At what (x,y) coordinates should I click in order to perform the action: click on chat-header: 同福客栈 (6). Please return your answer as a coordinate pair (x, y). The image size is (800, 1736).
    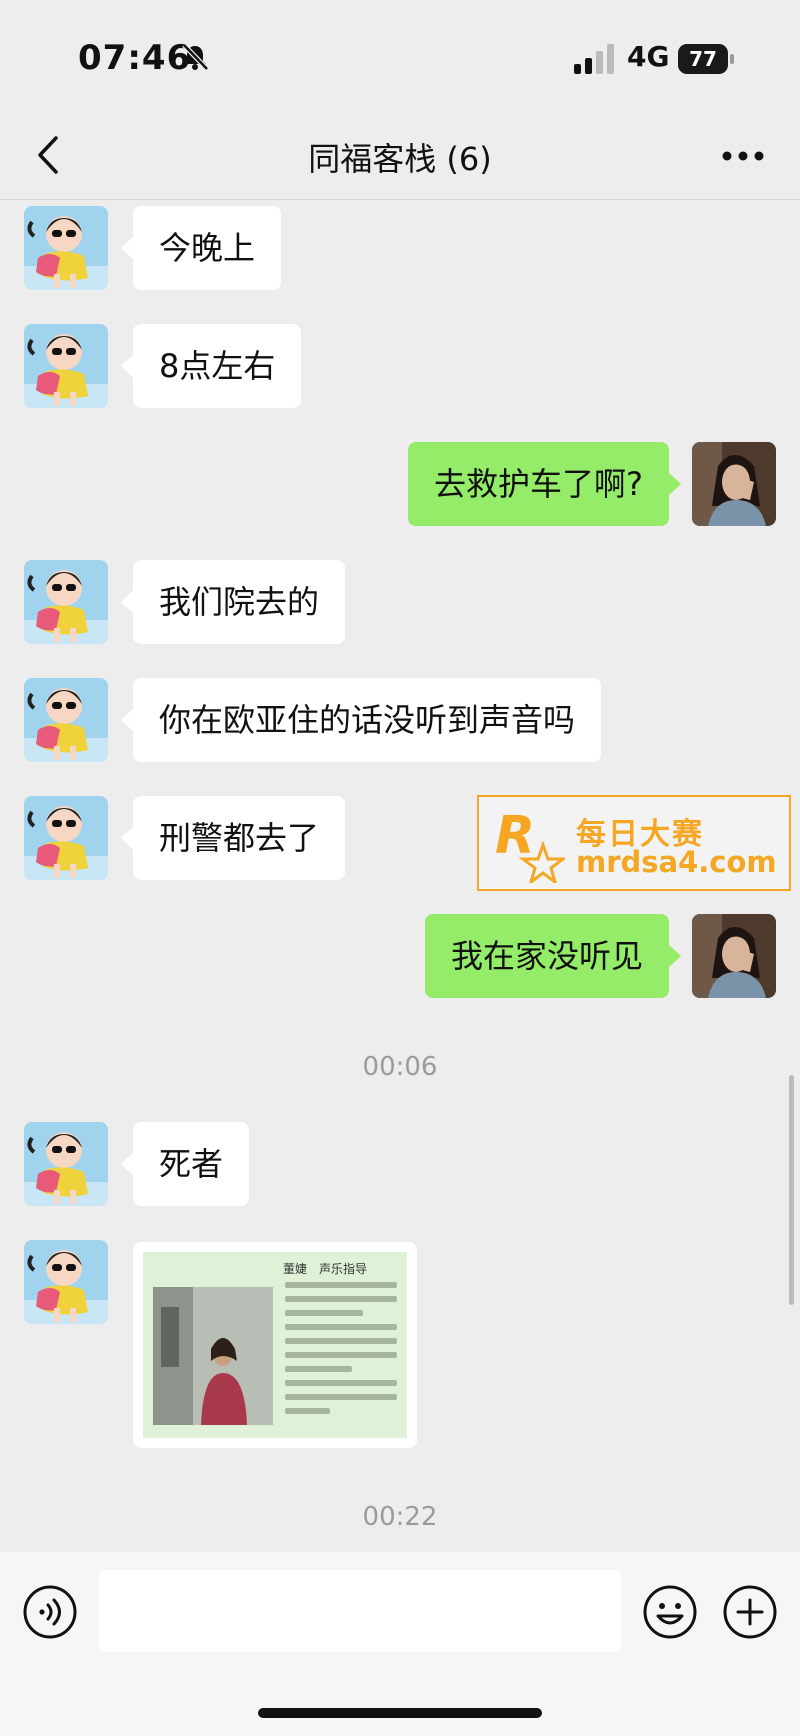
    Looking at the image, I should click on (400, 155).